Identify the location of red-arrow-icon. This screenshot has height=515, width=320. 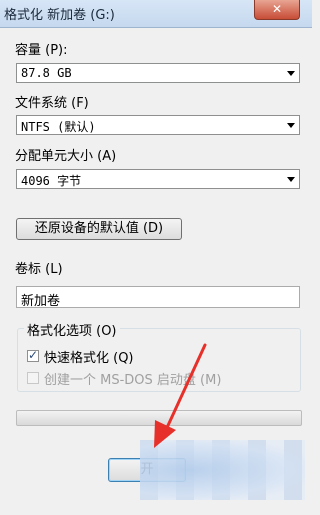
(180, 395).